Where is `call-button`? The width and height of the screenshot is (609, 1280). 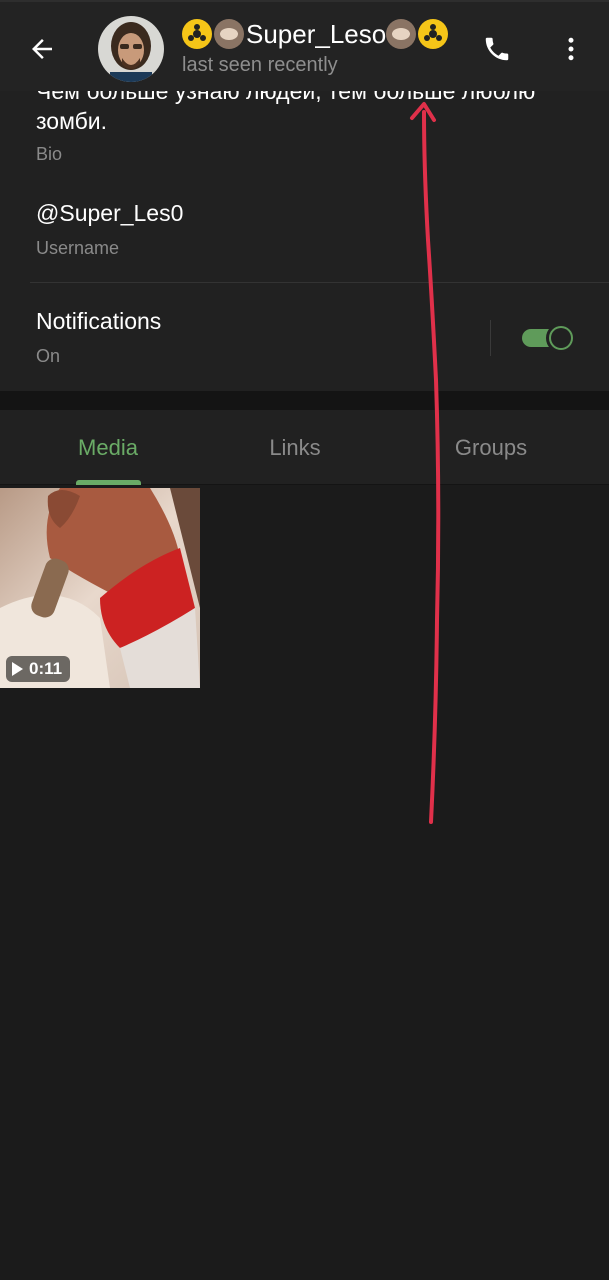
call-button is located at coordinates (497, 49).